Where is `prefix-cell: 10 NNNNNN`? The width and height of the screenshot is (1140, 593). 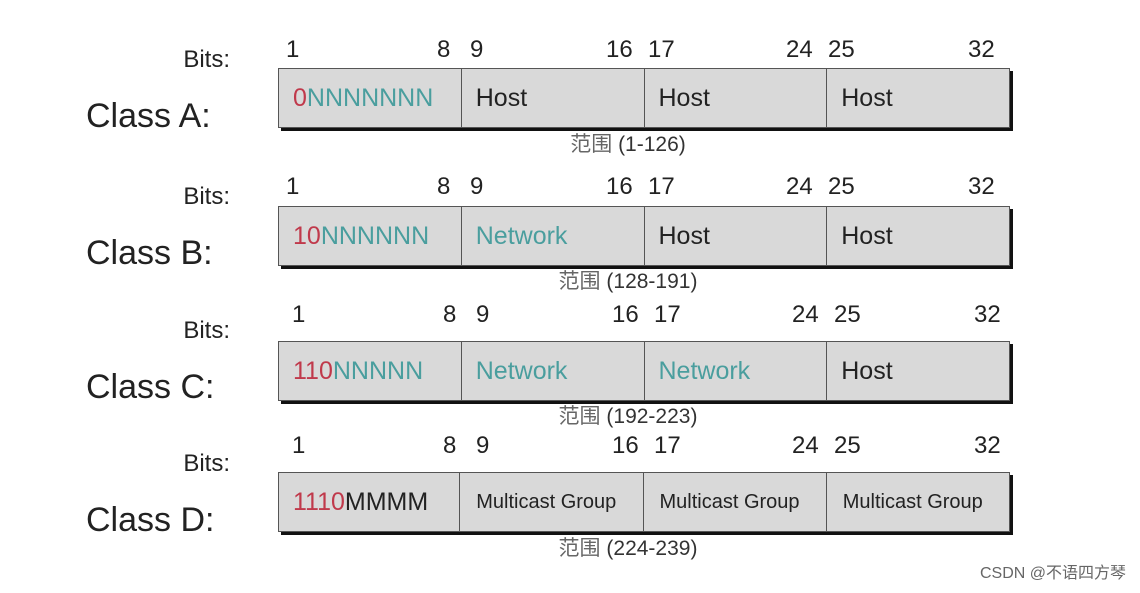 prefix-cell: 10 NNNNNN is located at coordinates (370, 236).